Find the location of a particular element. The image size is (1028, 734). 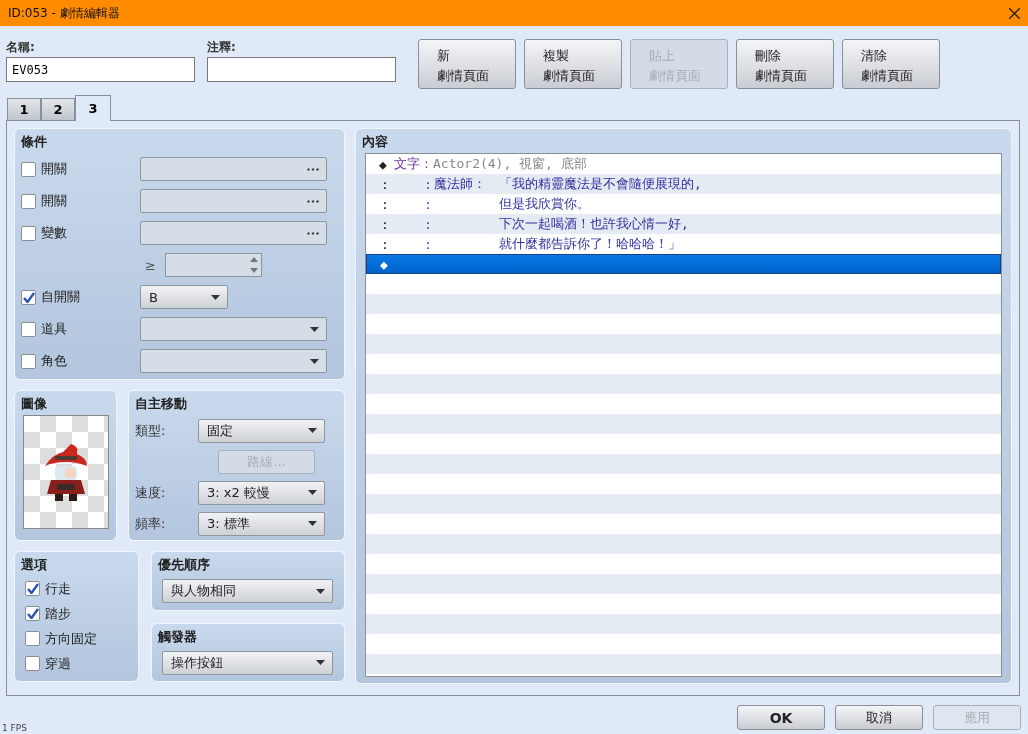

command-row: : : 魔法師： 「我的精靈魔法是不會隨便展現的, is located at coordinates (683, 184).